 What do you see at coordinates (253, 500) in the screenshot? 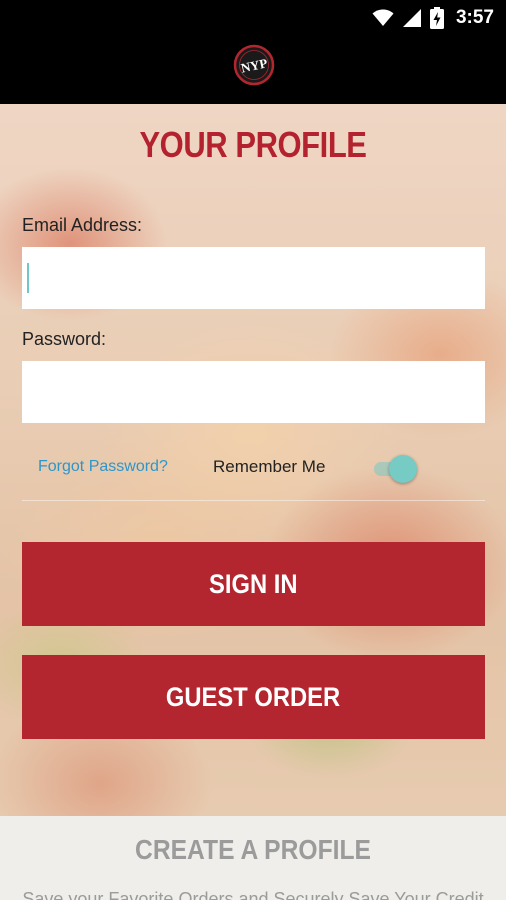
I see `divider` at bounding box center [253, 500].